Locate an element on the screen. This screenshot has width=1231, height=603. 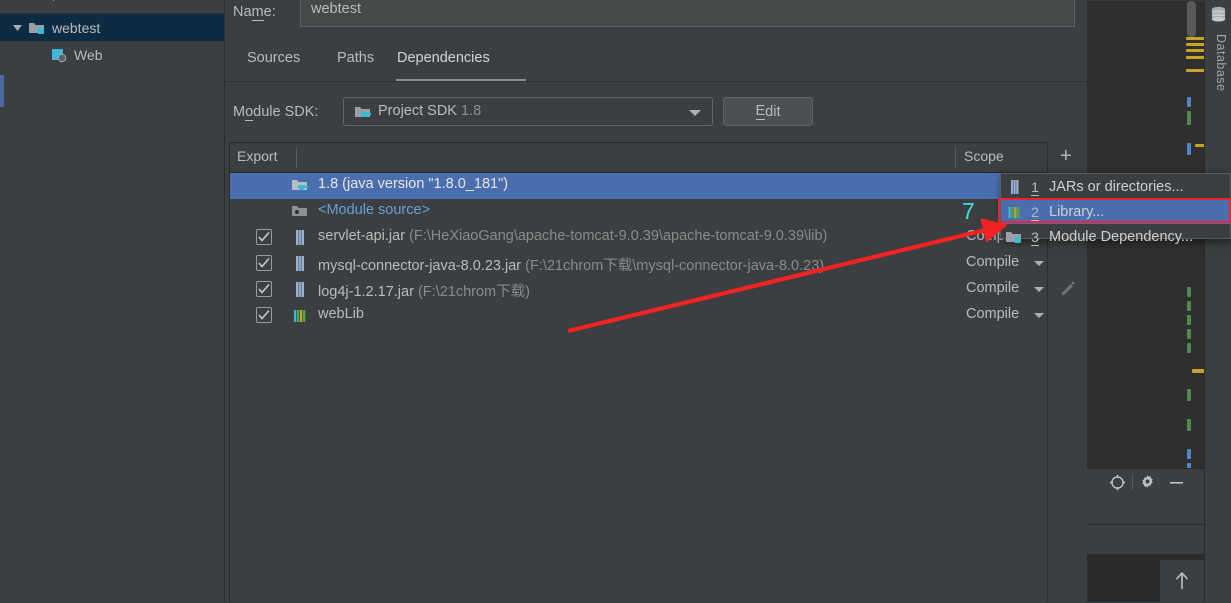
table-row: <Module source> is located at coordinates (659, 212).